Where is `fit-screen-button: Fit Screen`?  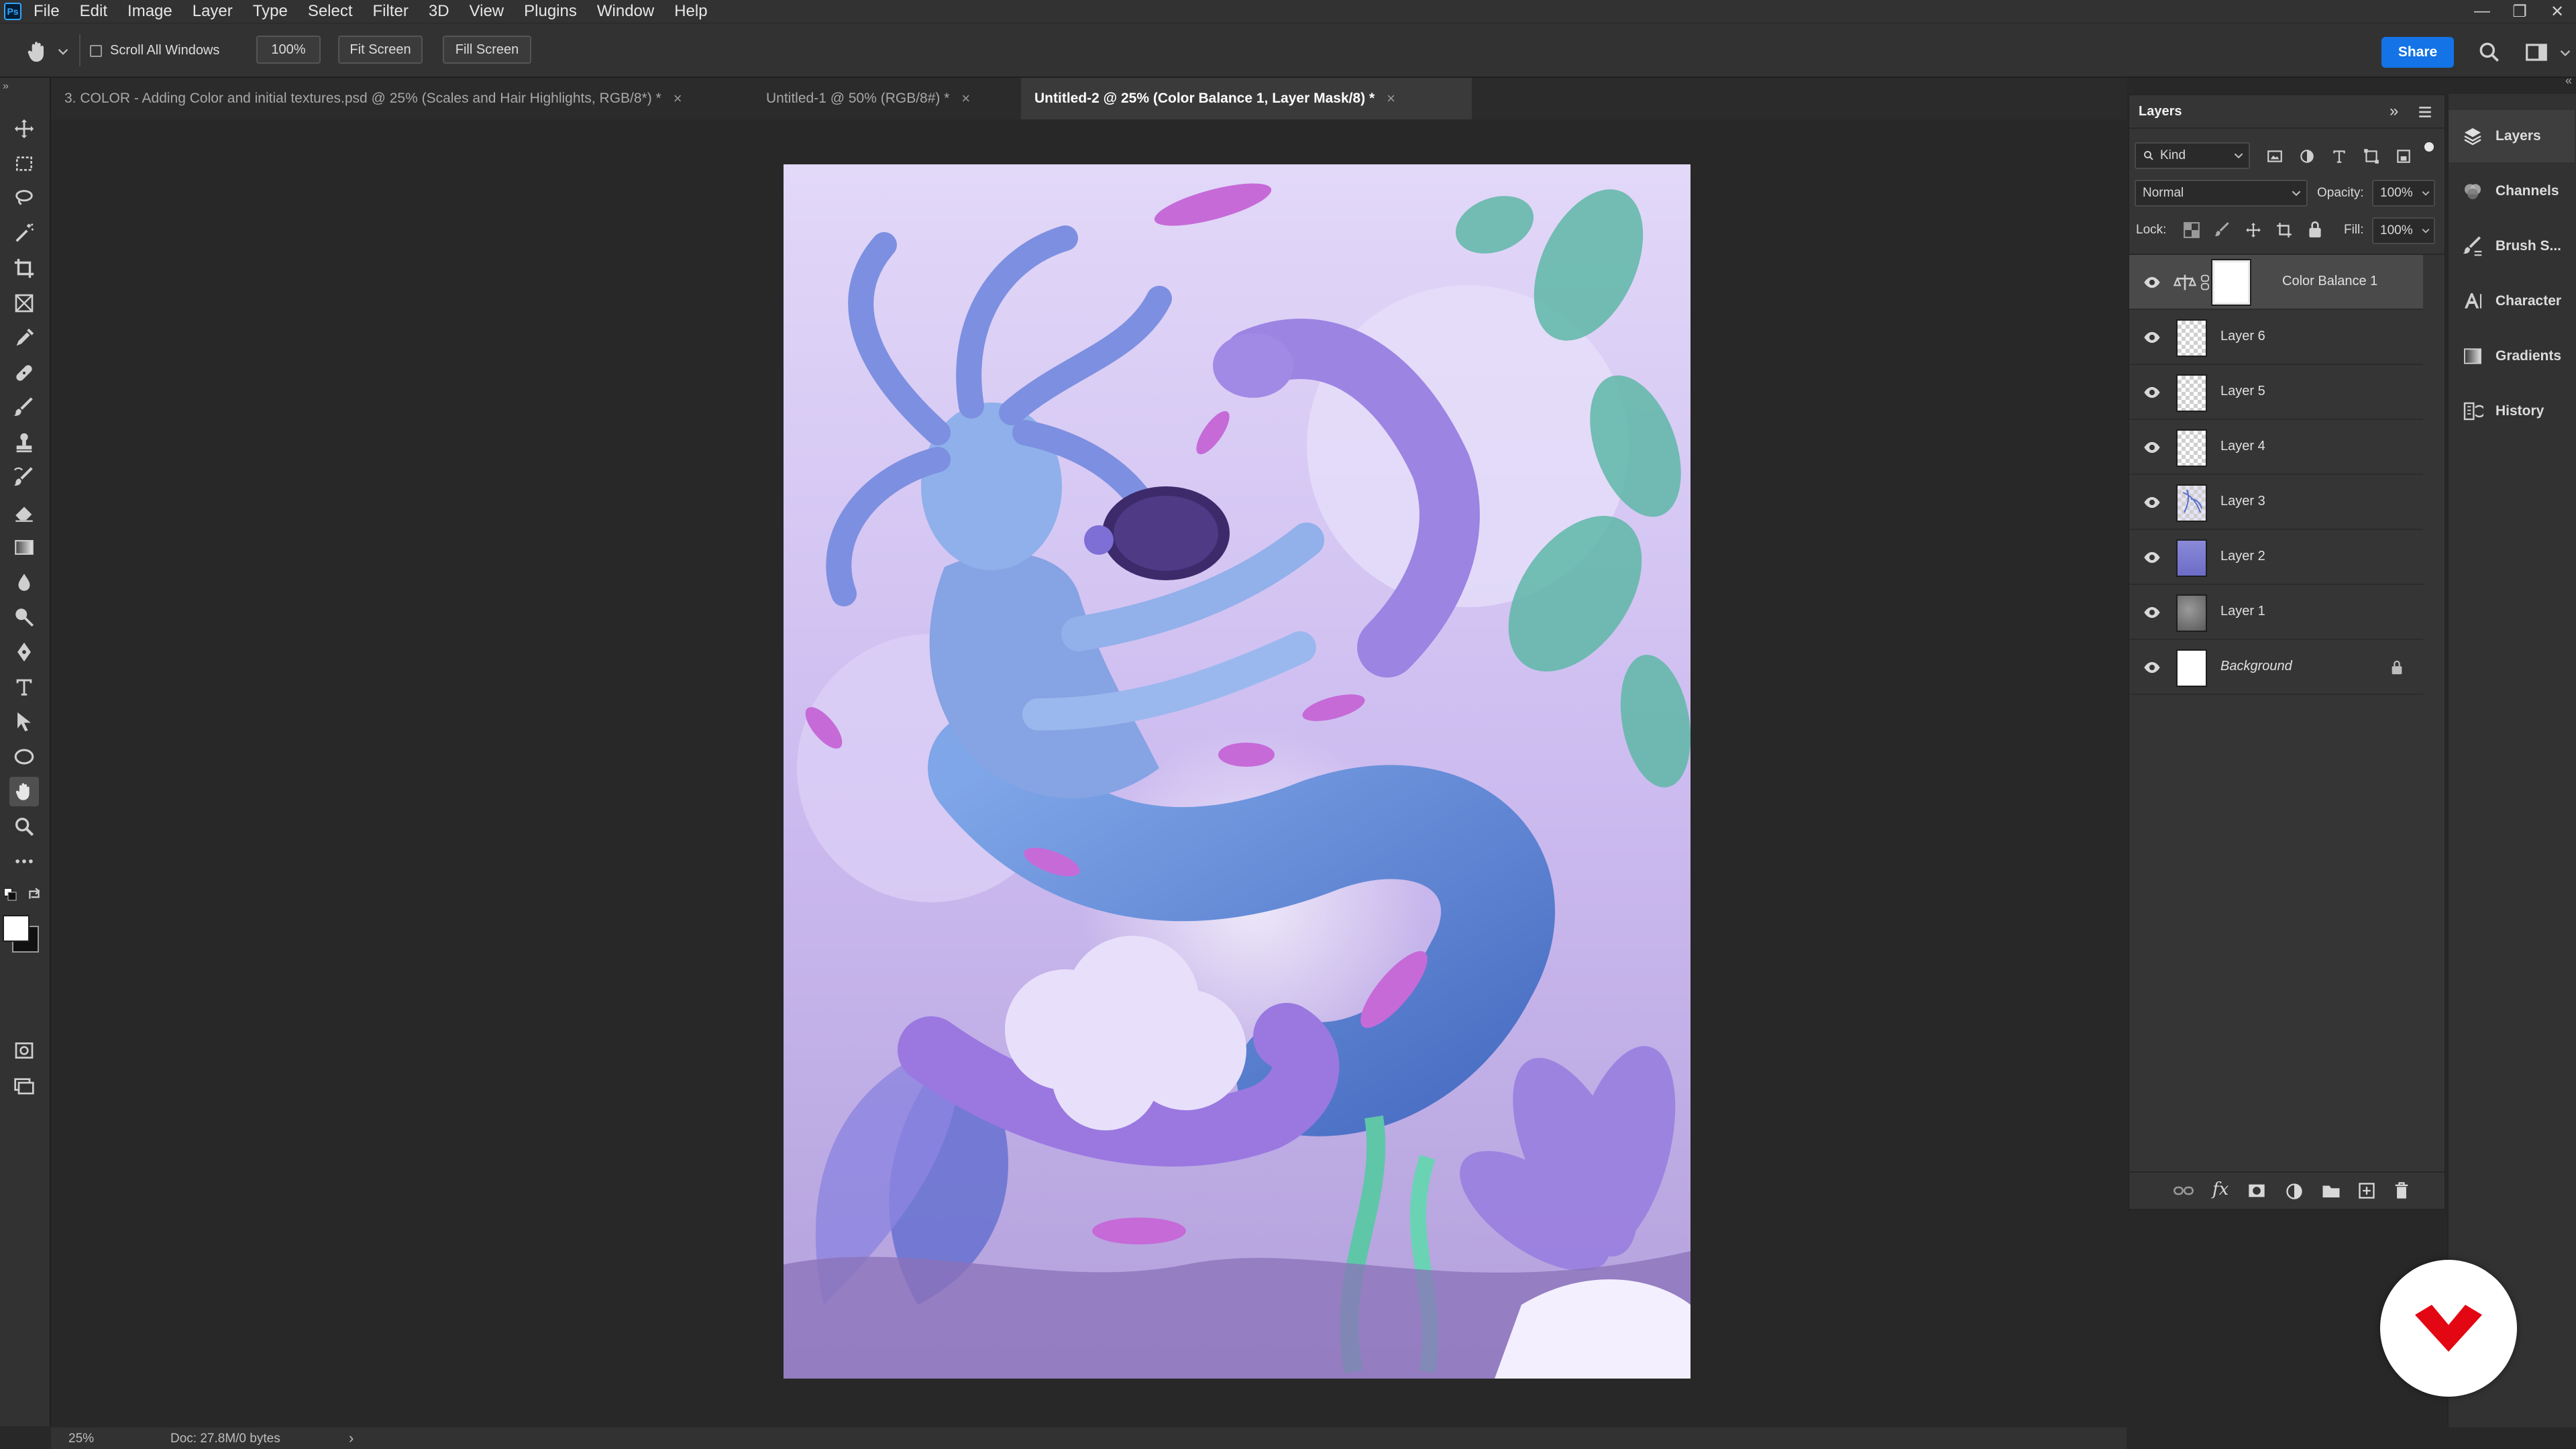
fit-screen-button: Fit Screen is located at coordinates (380, 50).